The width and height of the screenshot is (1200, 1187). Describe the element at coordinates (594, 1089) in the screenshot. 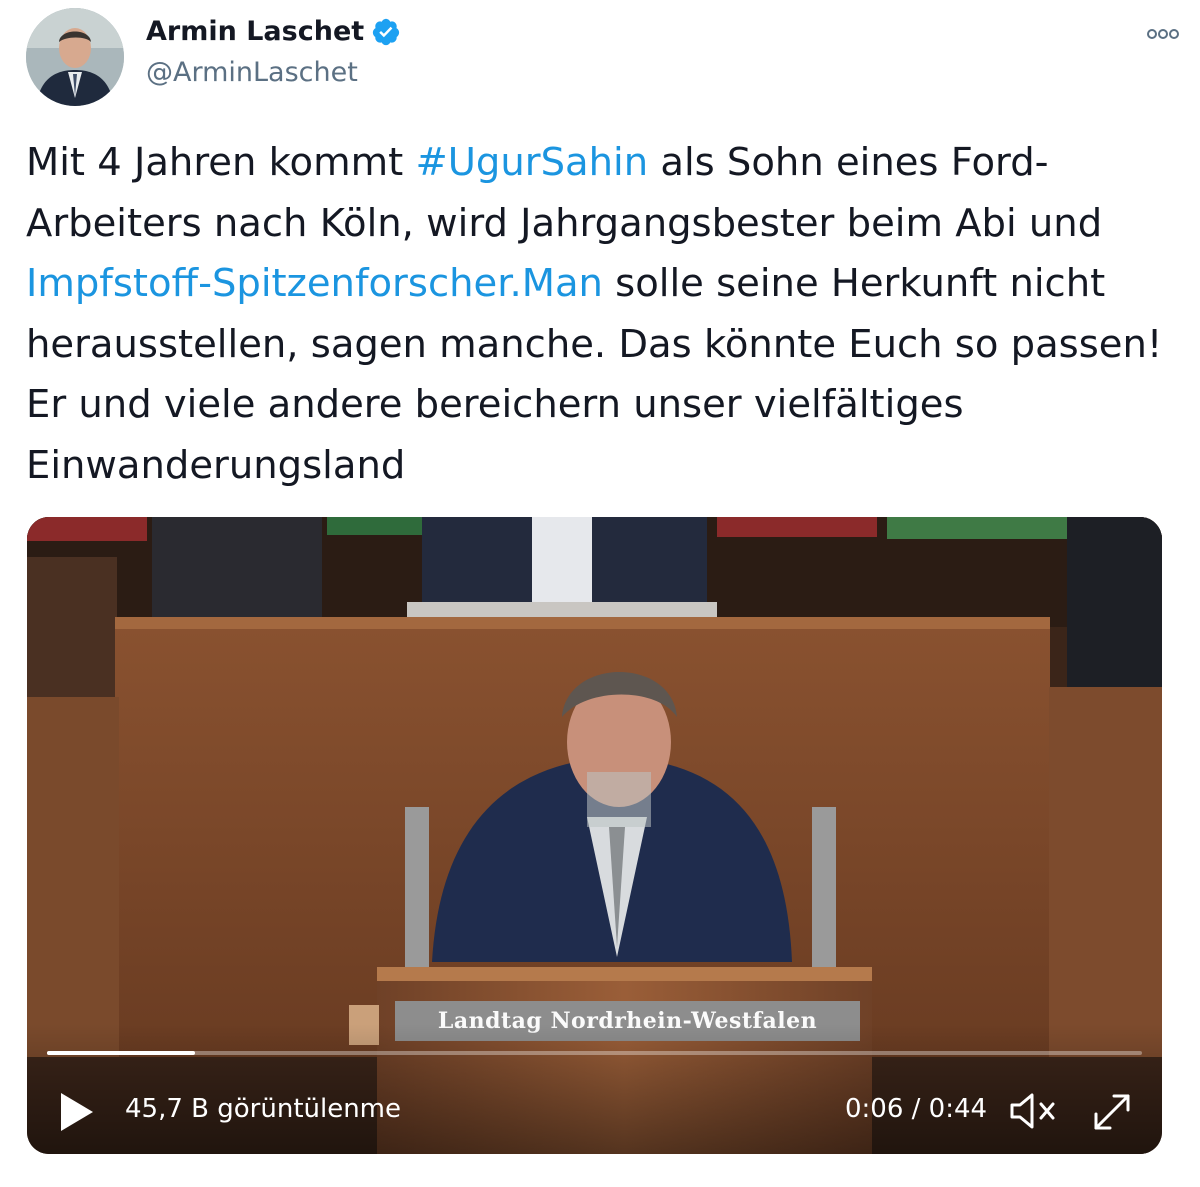

I see `controls-overlay` at that location.